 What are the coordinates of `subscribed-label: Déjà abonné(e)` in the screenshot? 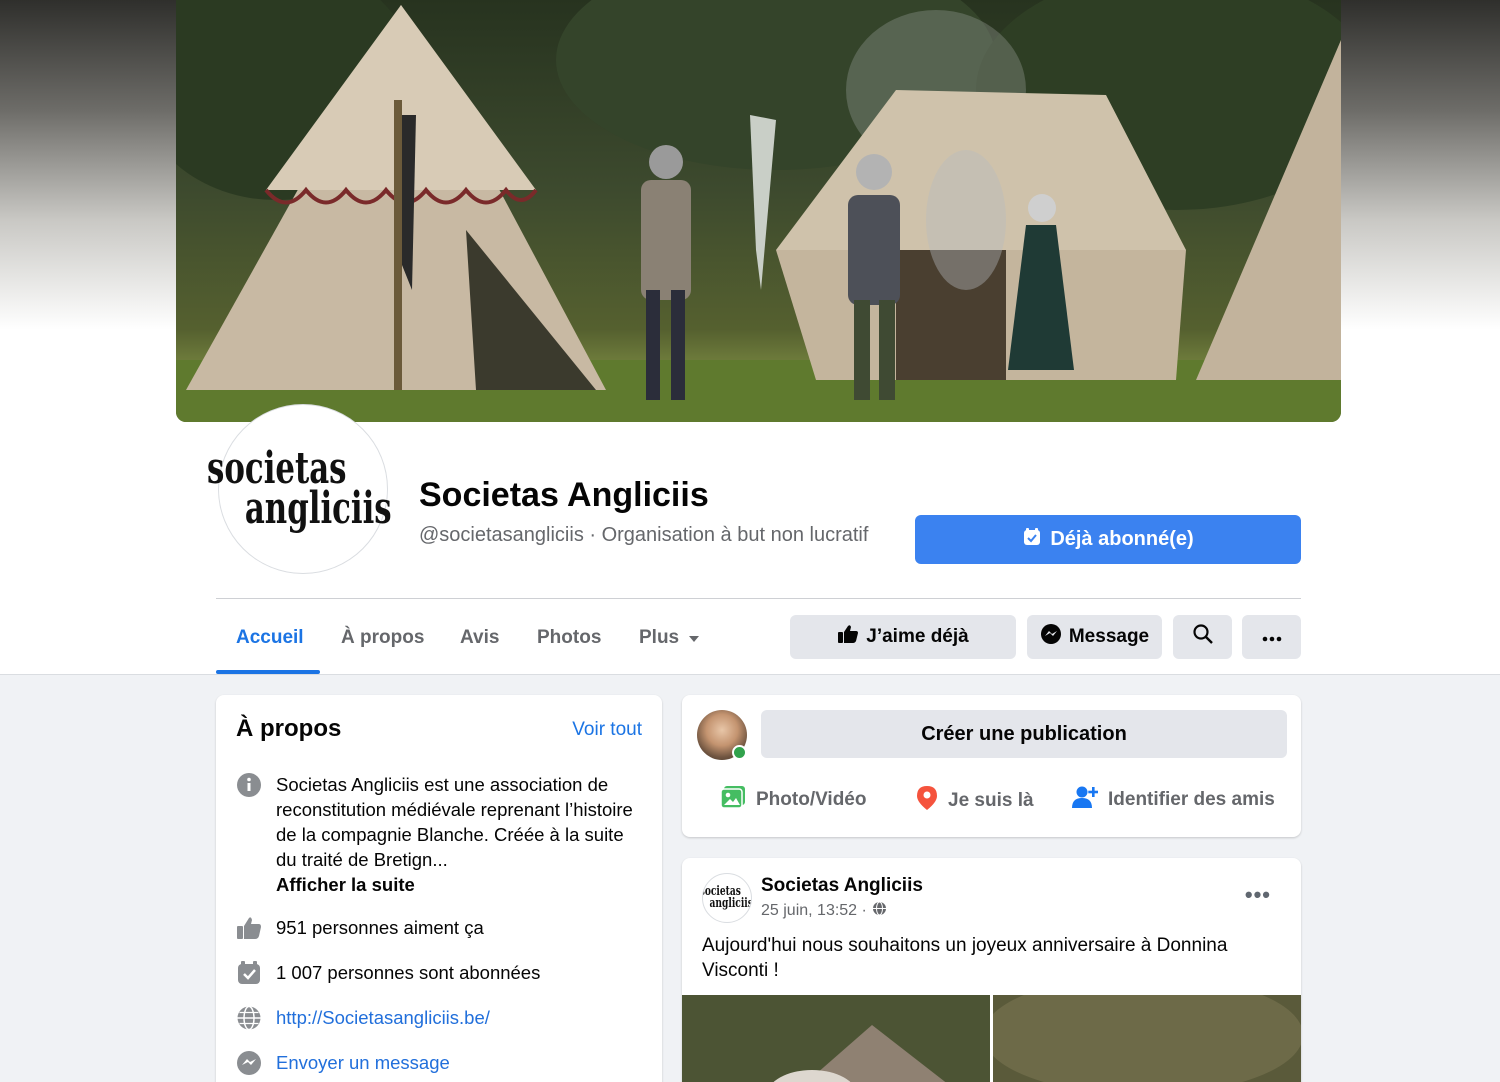 It's located at (1122, 539).